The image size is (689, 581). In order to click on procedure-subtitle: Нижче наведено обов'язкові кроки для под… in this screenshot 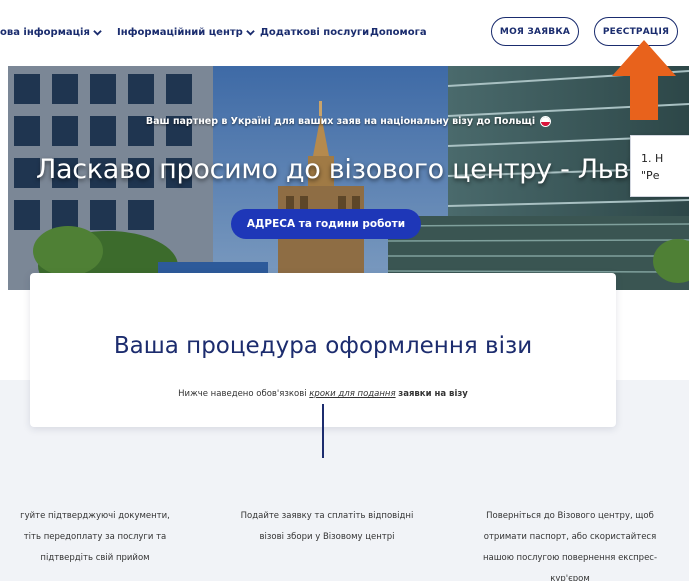, I will do `click(323, 394)`.